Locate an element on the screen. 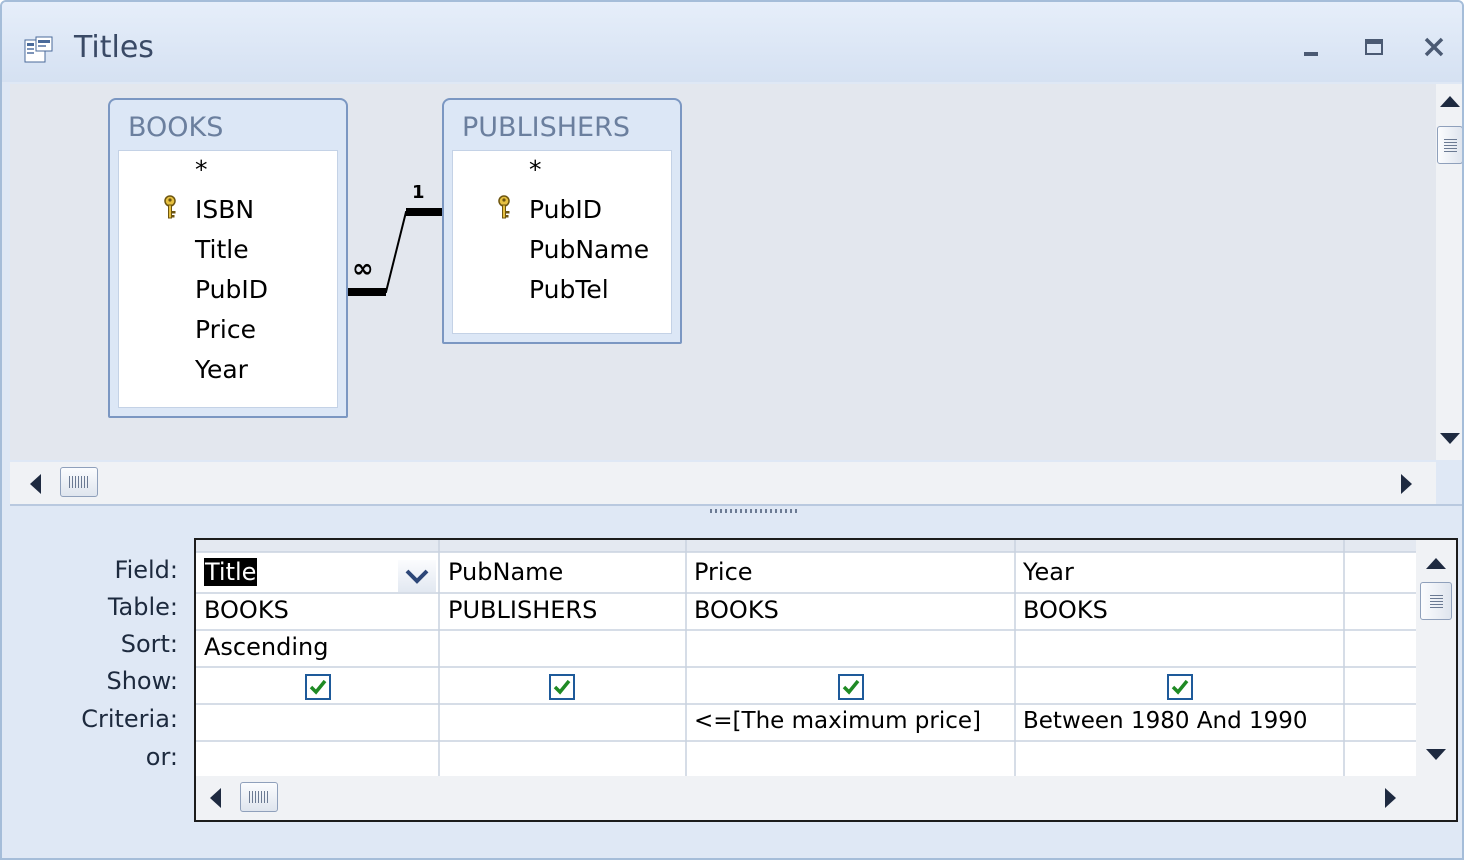  field-cell: Title is located at coordinates (231, 572).